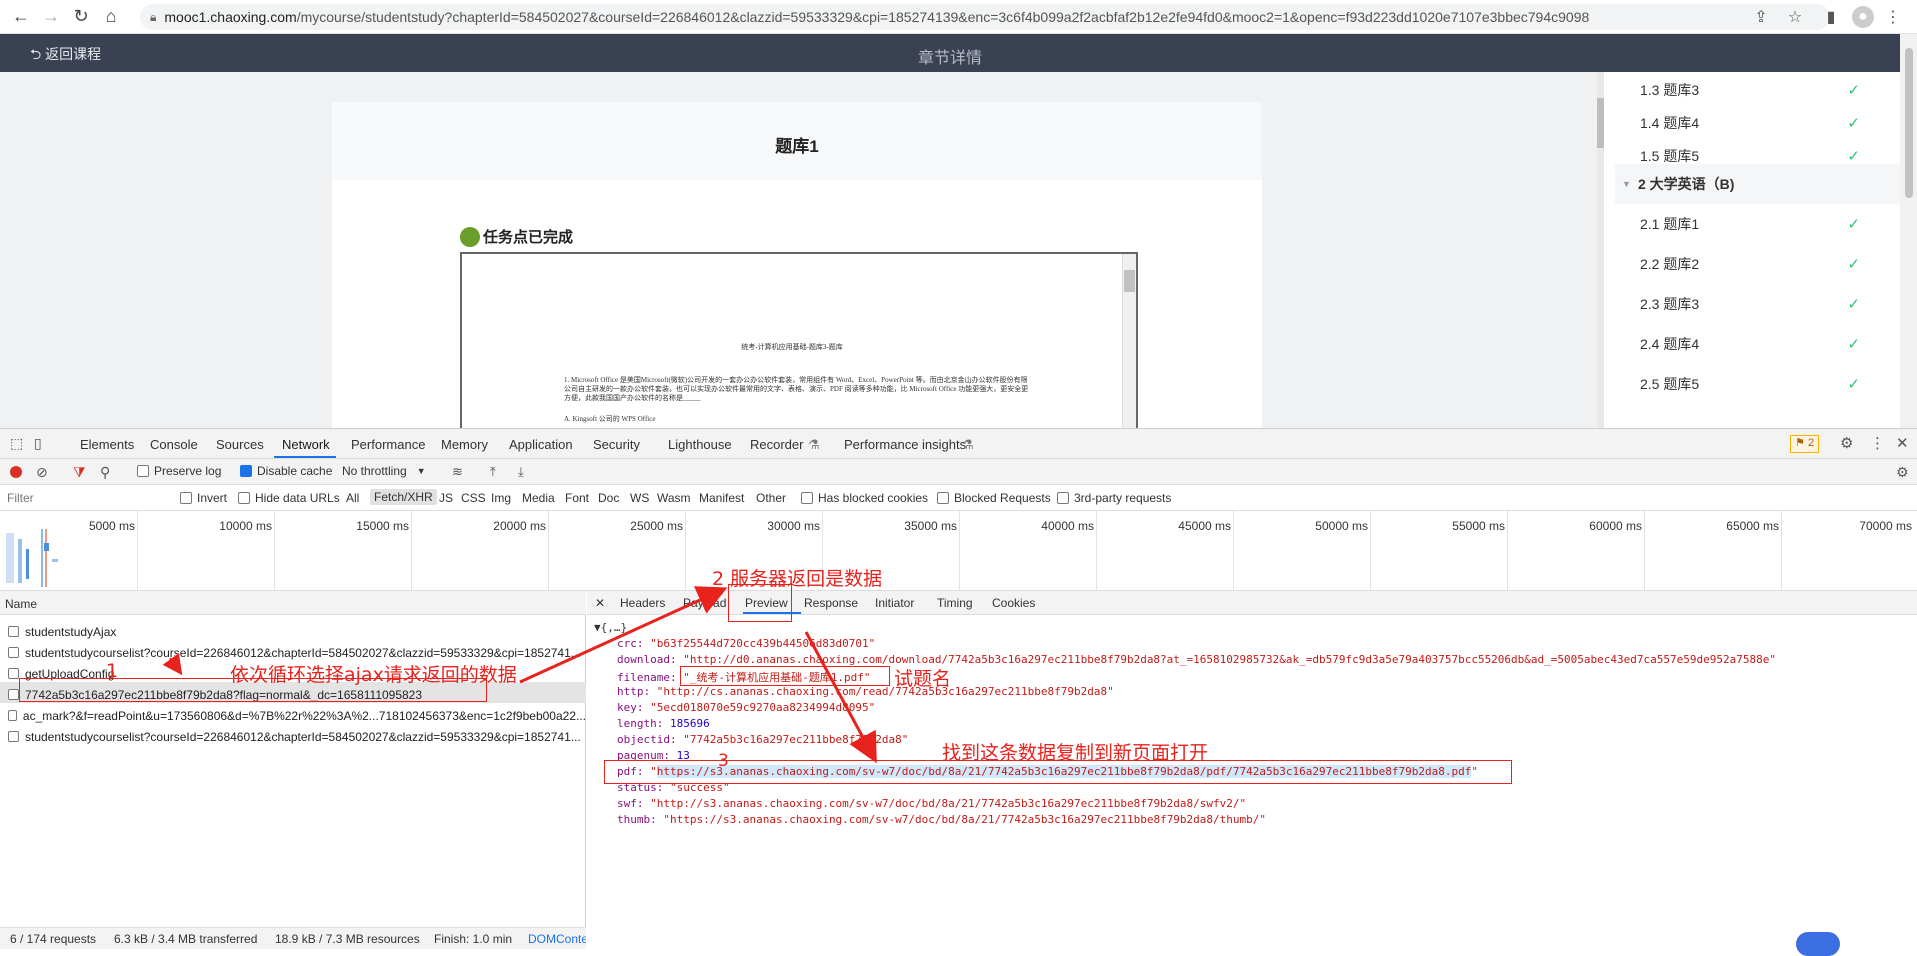 Image resolution: width=1917 pixels, height=956 pixels. Describe the element at coordinates (1761, 17) in the screenshot. I see `share-icon: ⇪` at that location.